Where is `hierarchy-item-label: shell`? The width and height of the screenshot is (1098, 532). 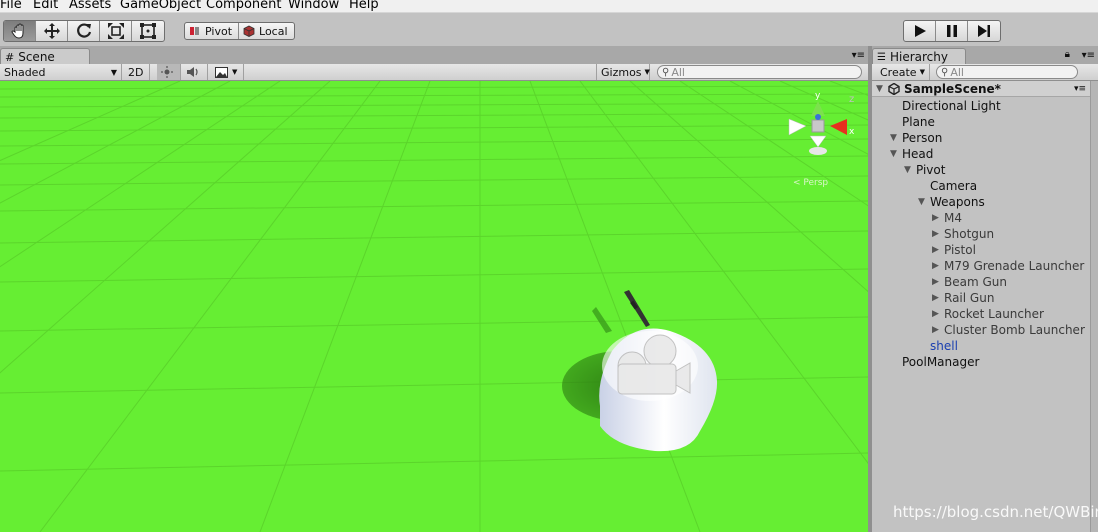 hierarchy-item-label: shell is located at coordinates (944, 346).